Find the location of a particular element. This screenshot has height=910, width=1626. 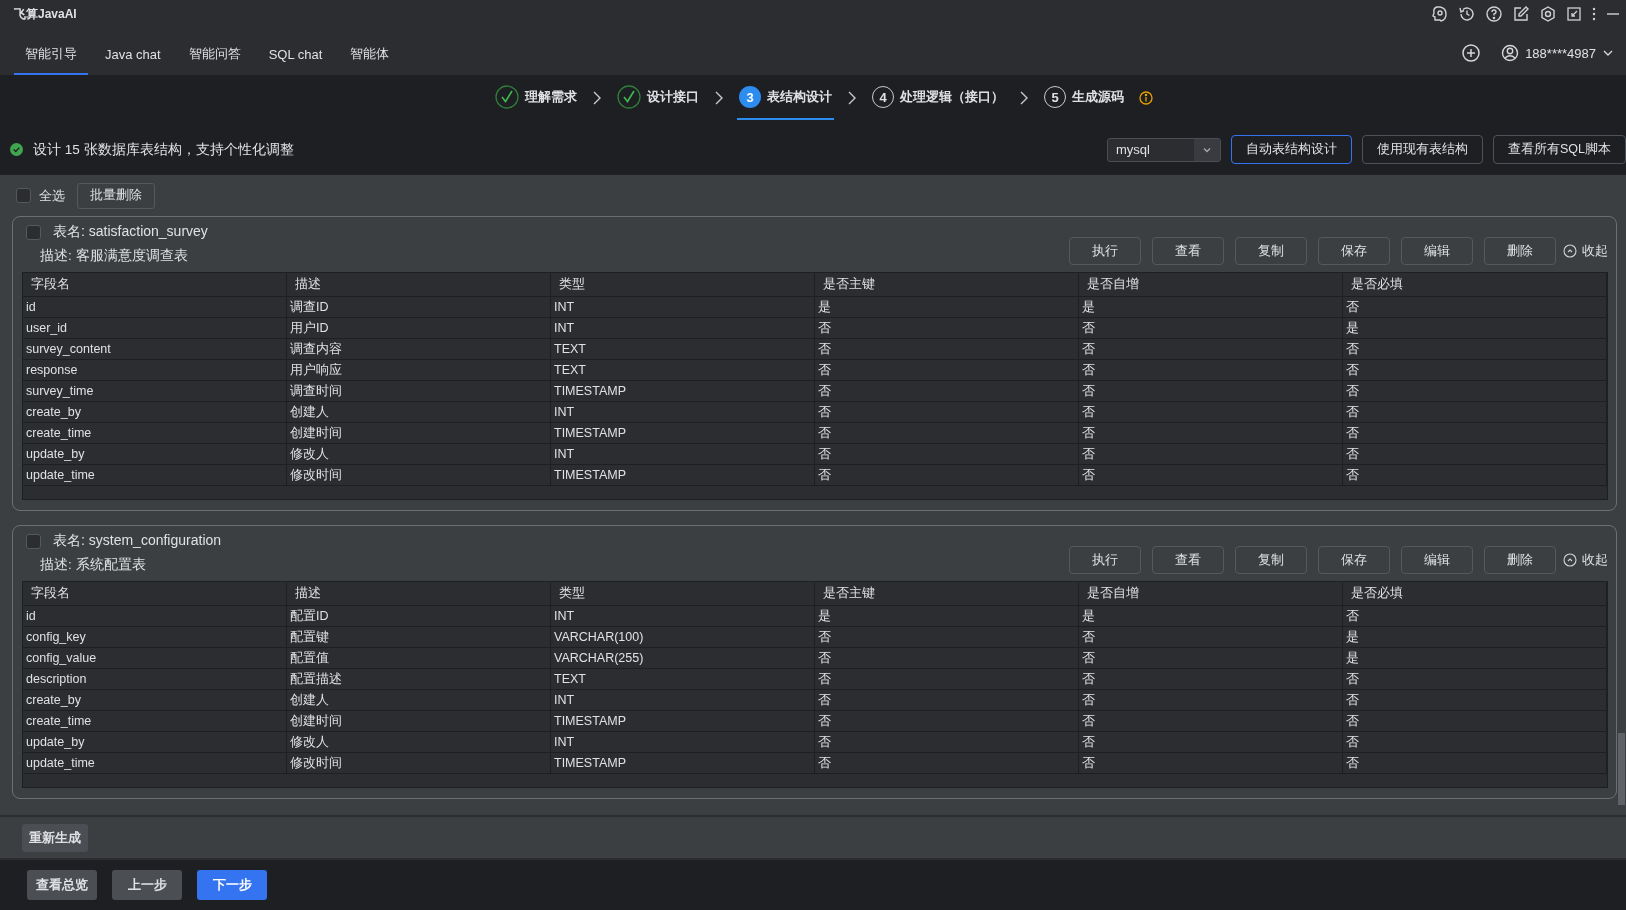

more-icon is located at coordinates (1594, 14).